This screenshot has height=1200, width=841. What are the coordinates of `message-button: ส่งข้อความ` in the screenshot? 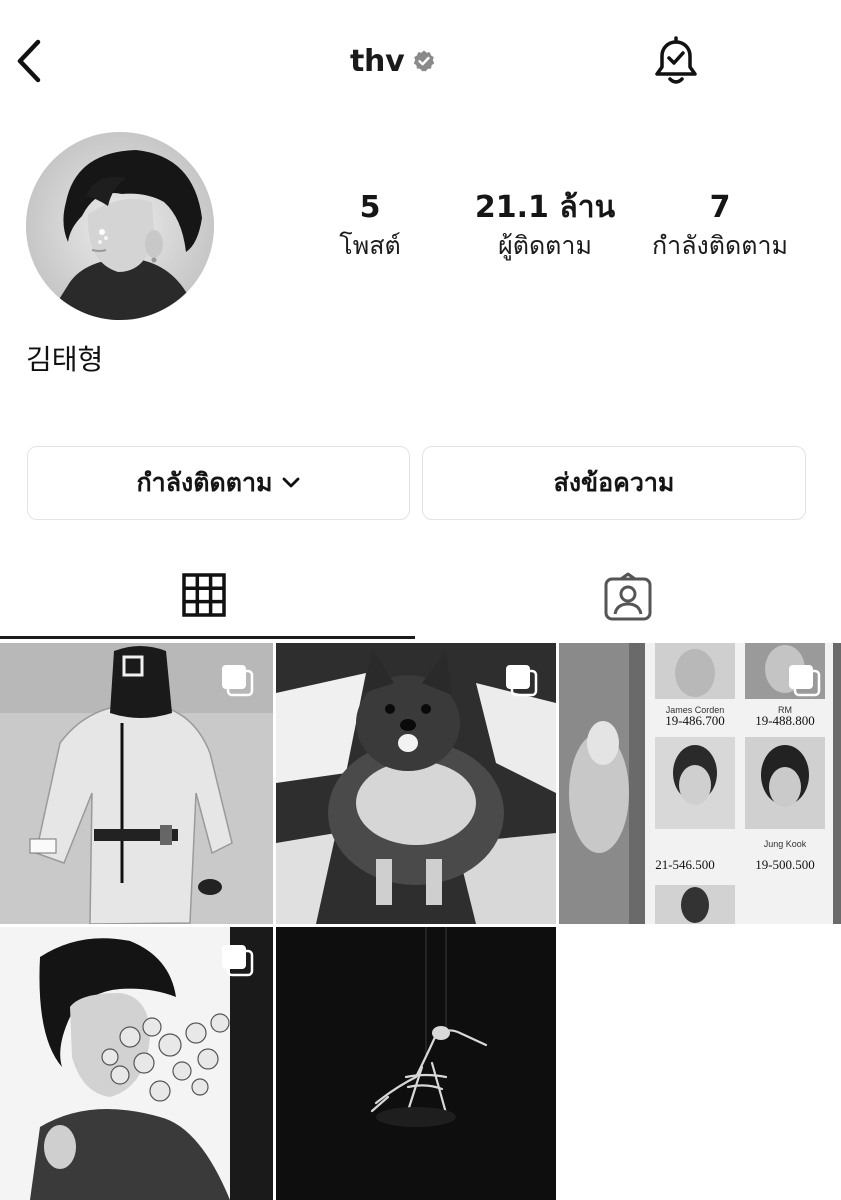 It's located at (614, 483).